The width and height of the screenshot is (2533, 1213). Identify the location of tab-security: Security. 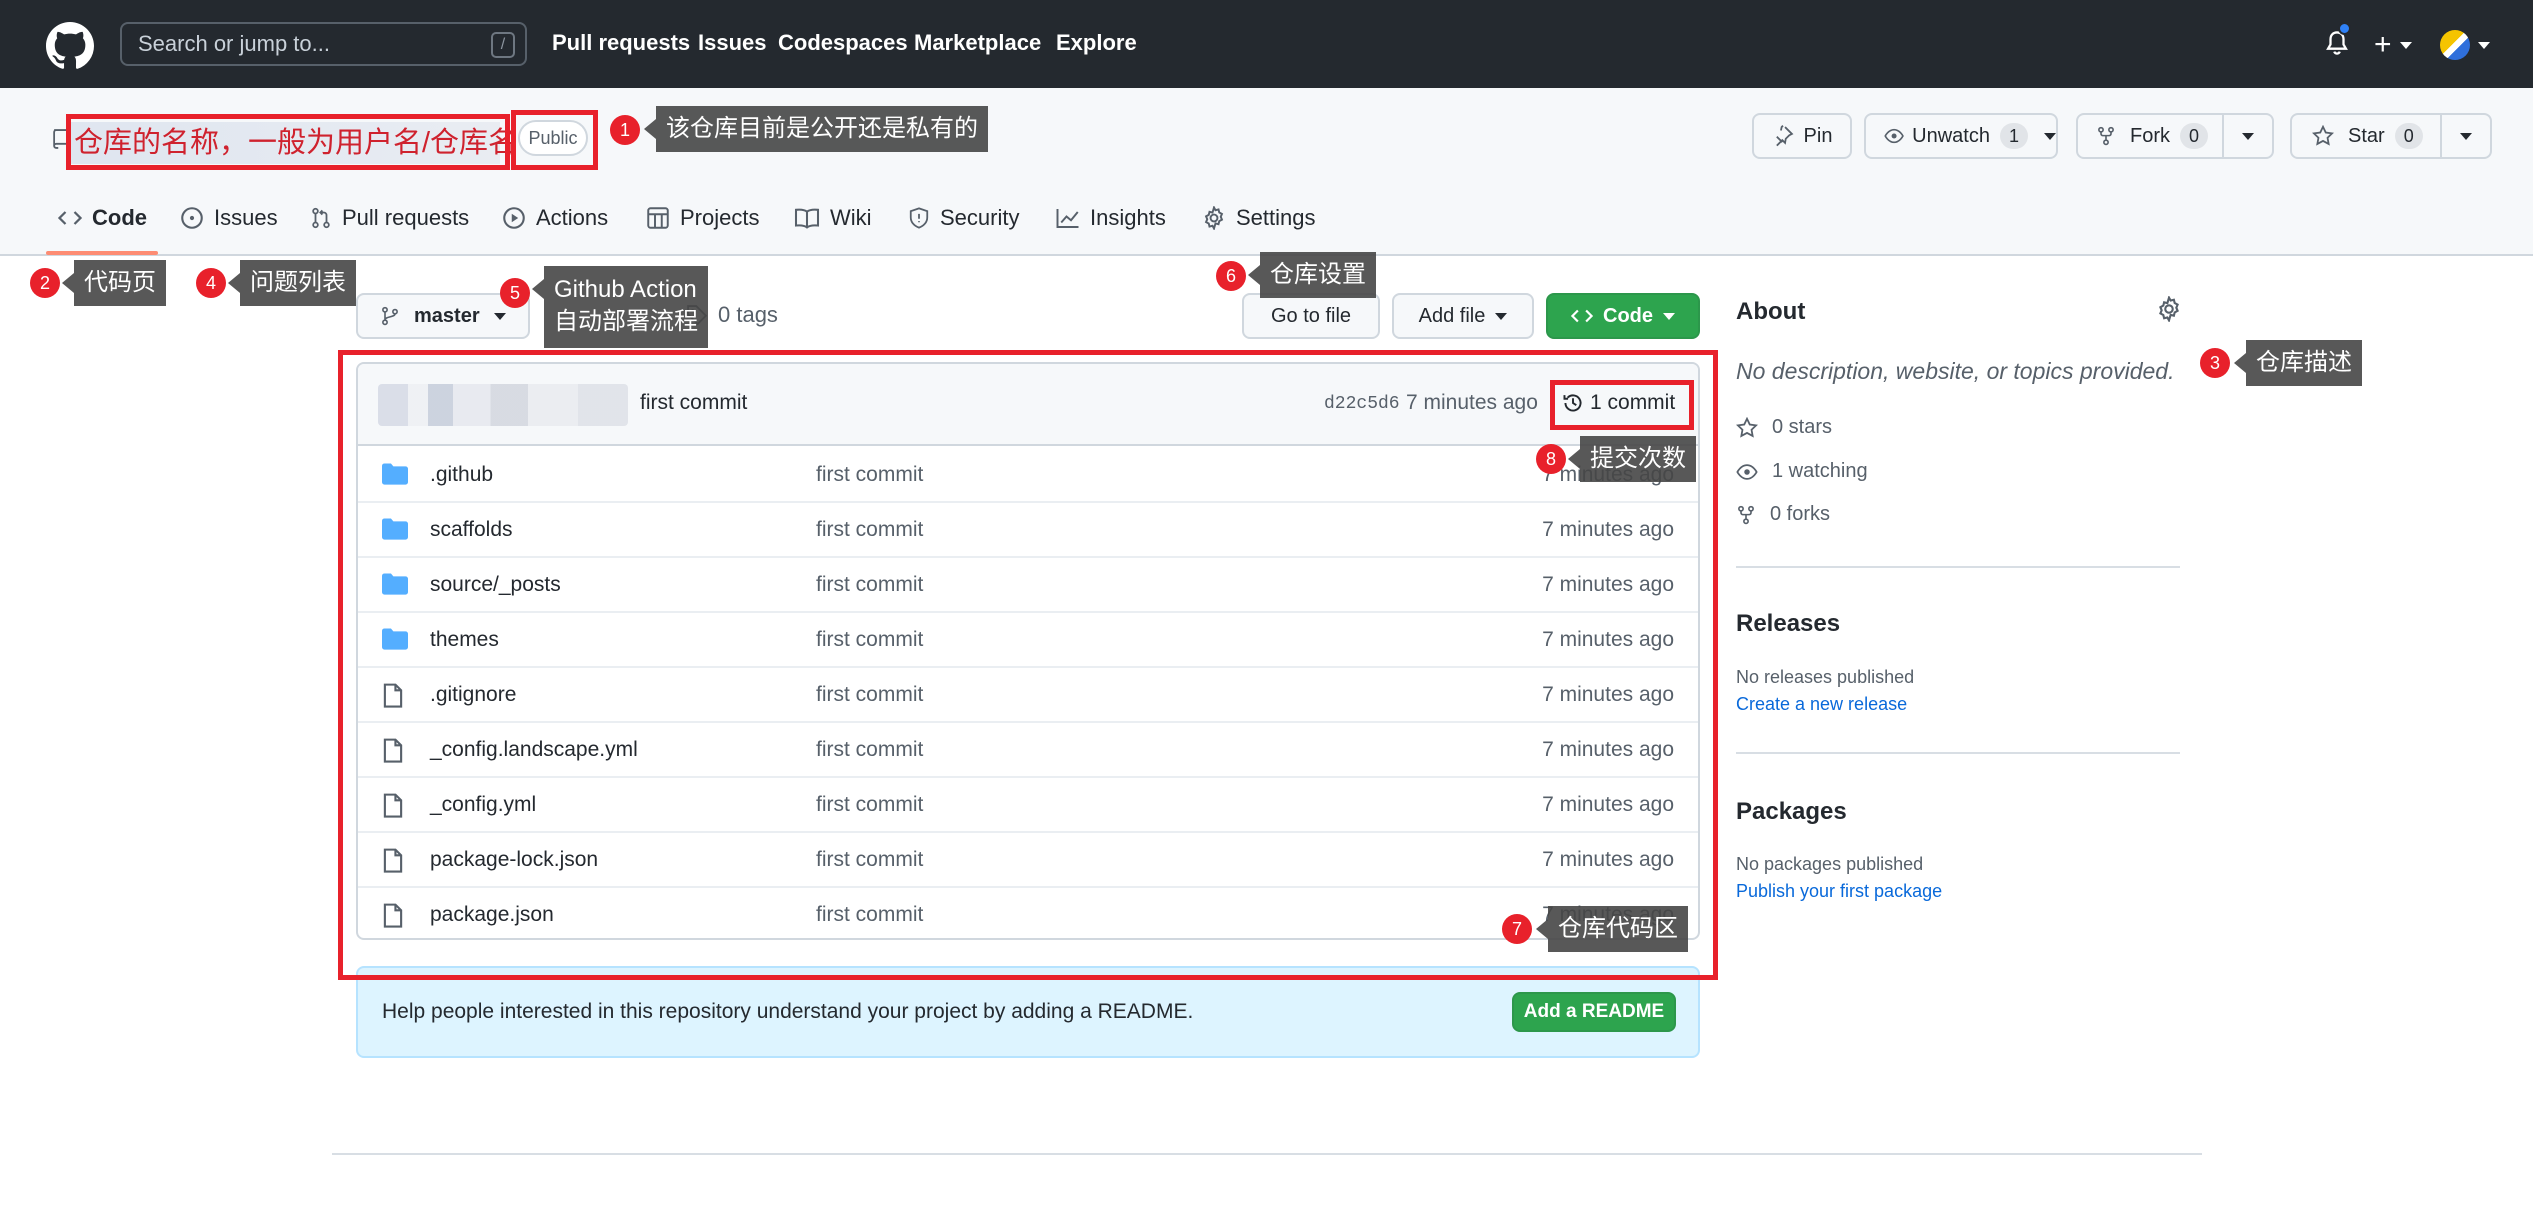
(963, 218).